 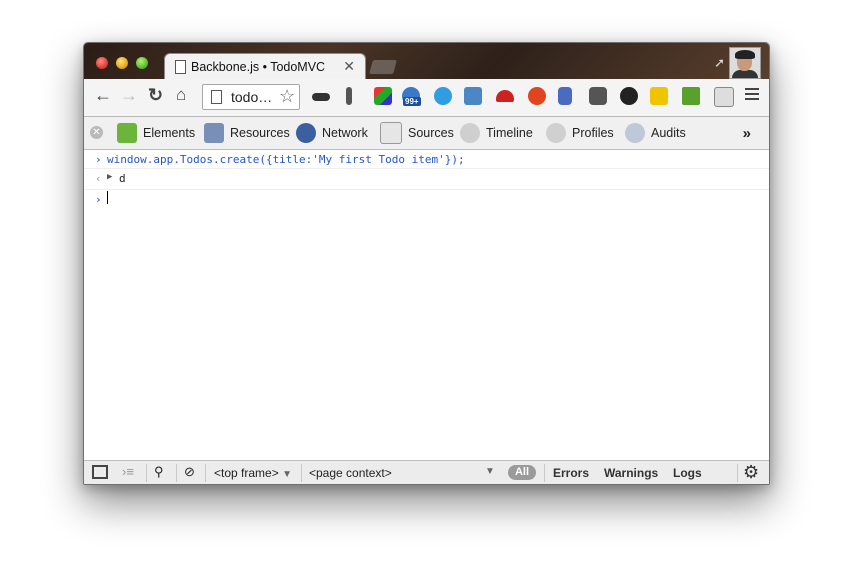 What do you see at coordinates (404, 473) in the screenshot?
I see `context-select: <page context> ▼` at bounding box center [404, 473].